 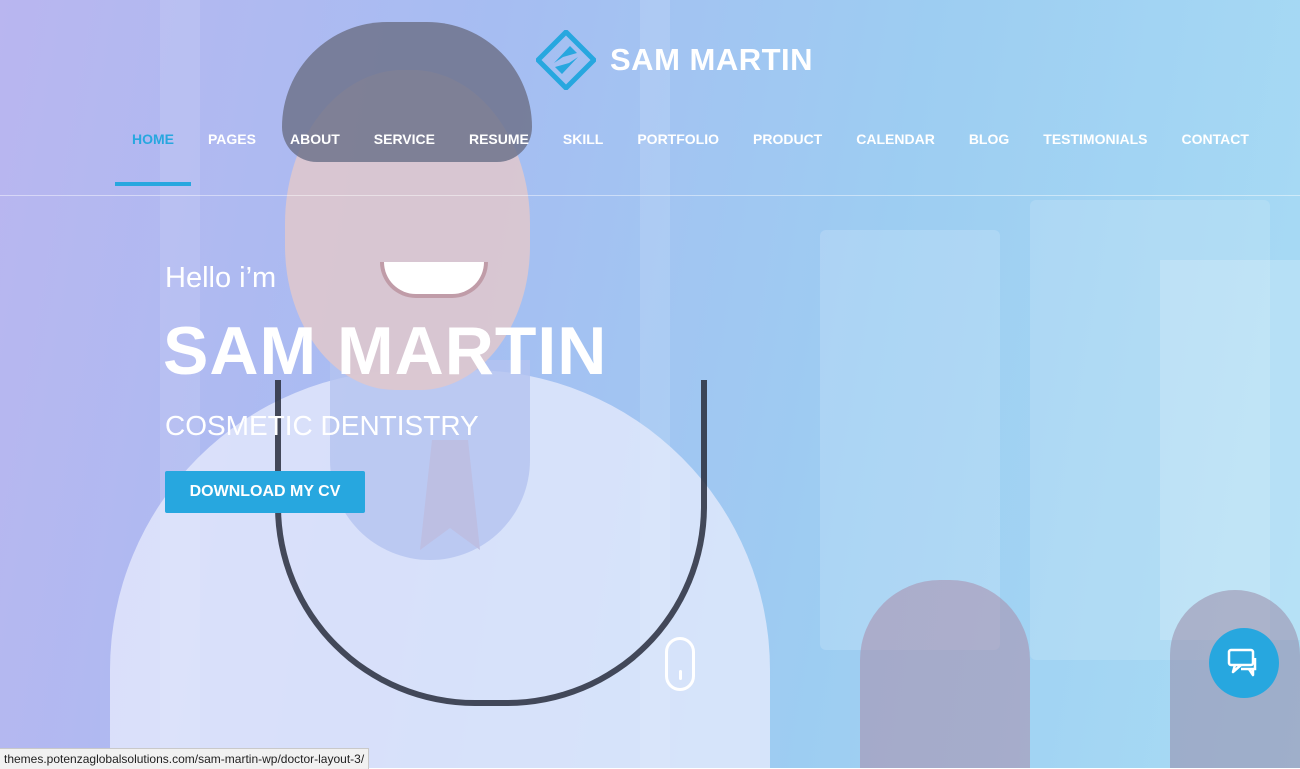 What do you see at coordinates (499, 154) in the screenshot?
I see `nav-resume: RESUME` at bounding box center [499, 154].